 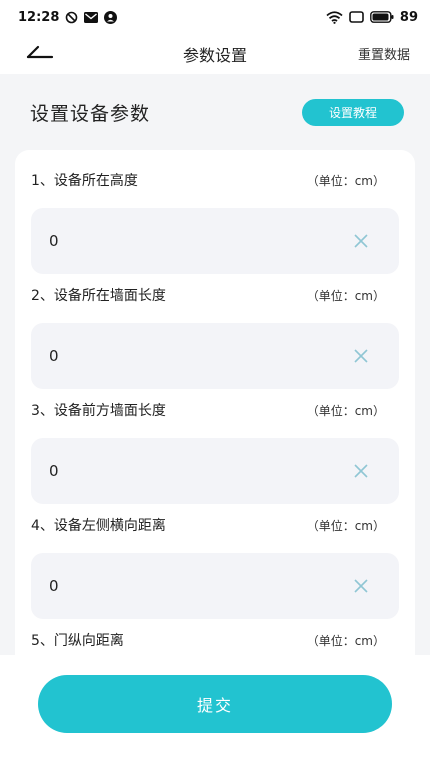 What do you see at coordinates (215, 180) in the screenshot?
I see `param-header: 1、设备所在高度 （单位：cm）` at bounding box center [215, 180].